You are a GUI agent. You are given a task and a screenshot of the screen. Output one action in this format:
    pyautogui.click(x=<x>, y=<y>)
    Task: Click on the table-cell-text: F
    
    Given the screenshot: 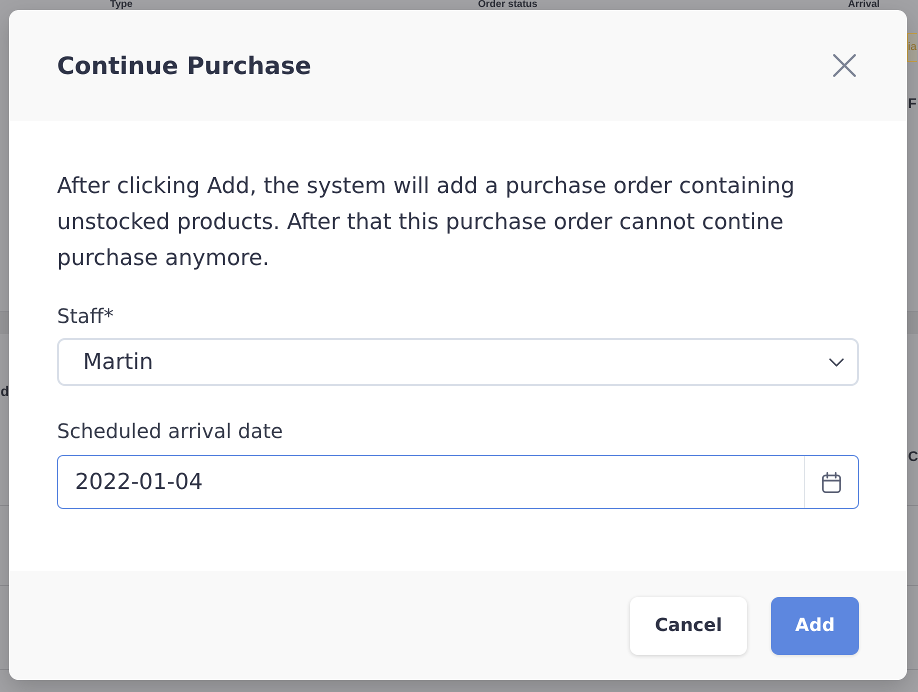 What is the action you would take?
    pyautogui.click(x=912, y=103)
    